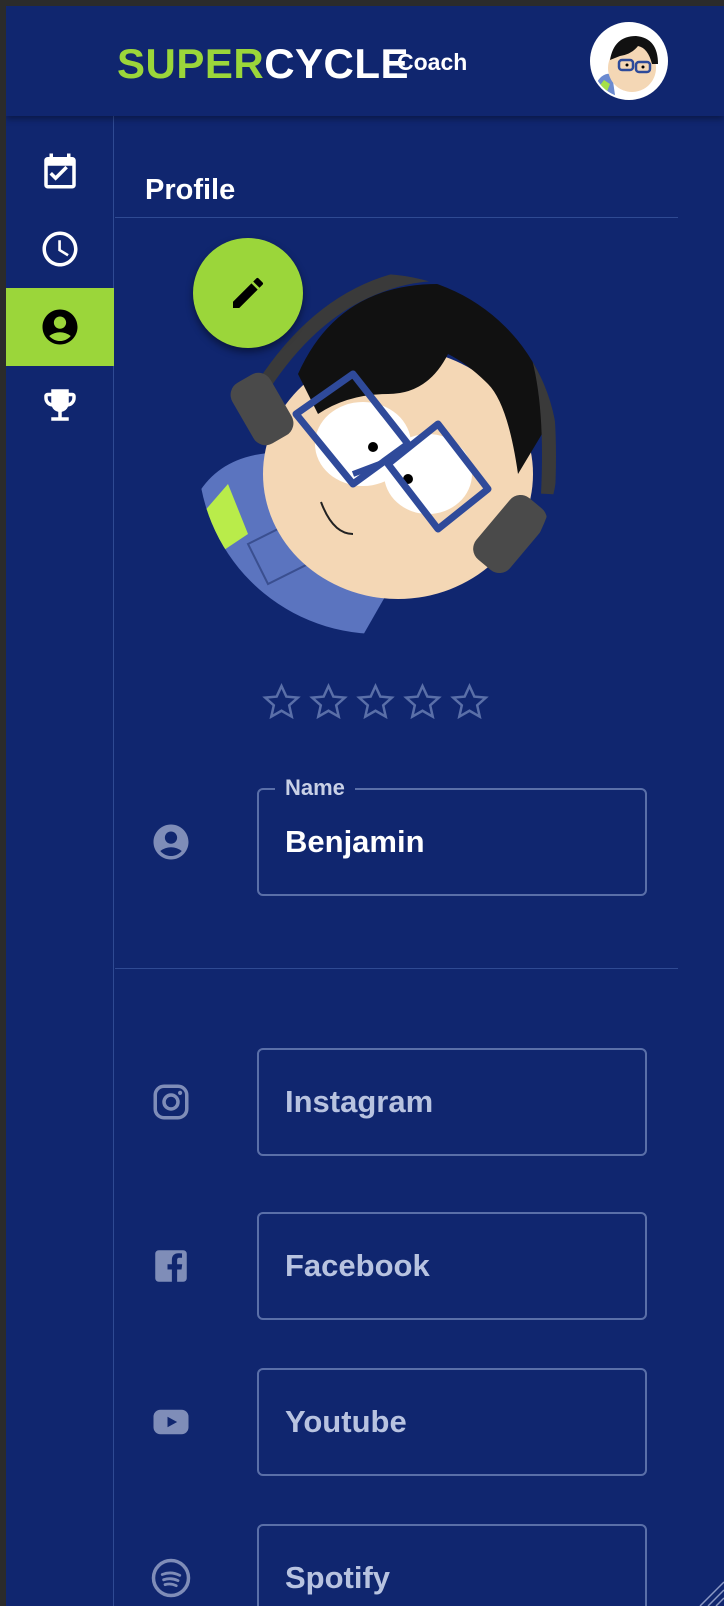  I want to click on spotify-field: Spotify, so click(452, 1565).